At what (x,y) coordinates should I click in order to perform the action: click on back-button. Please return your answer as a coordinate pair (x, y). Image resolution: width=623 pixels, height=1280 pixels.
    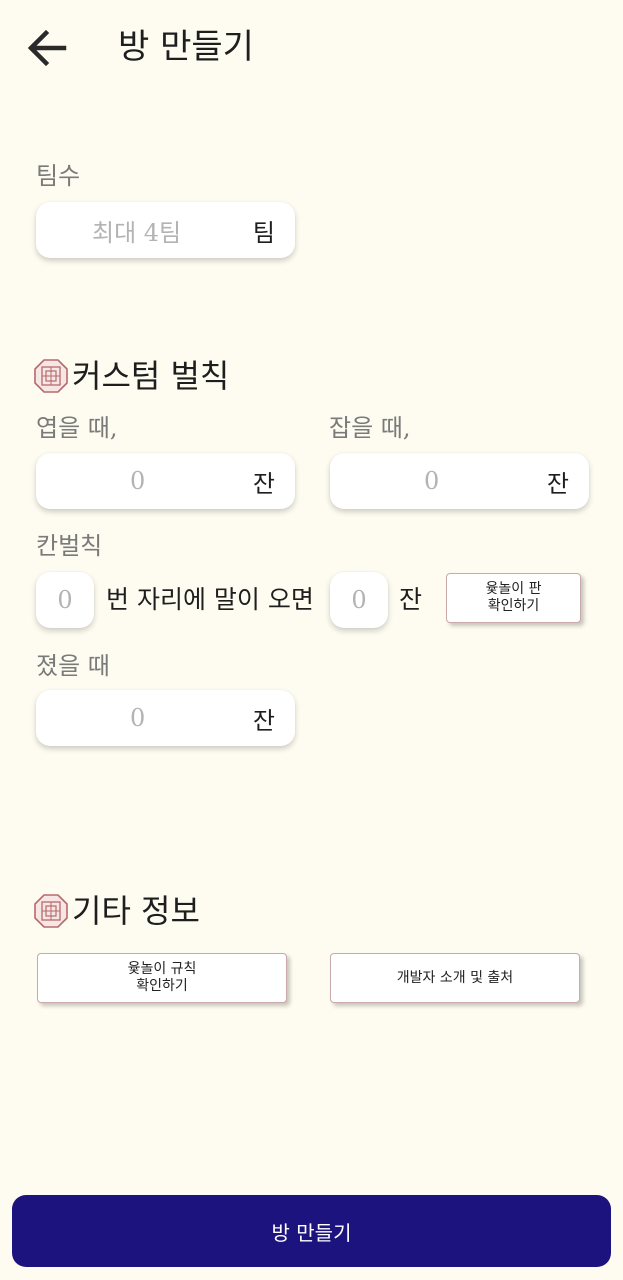
    Looking at the image, I should click on (46, 48).